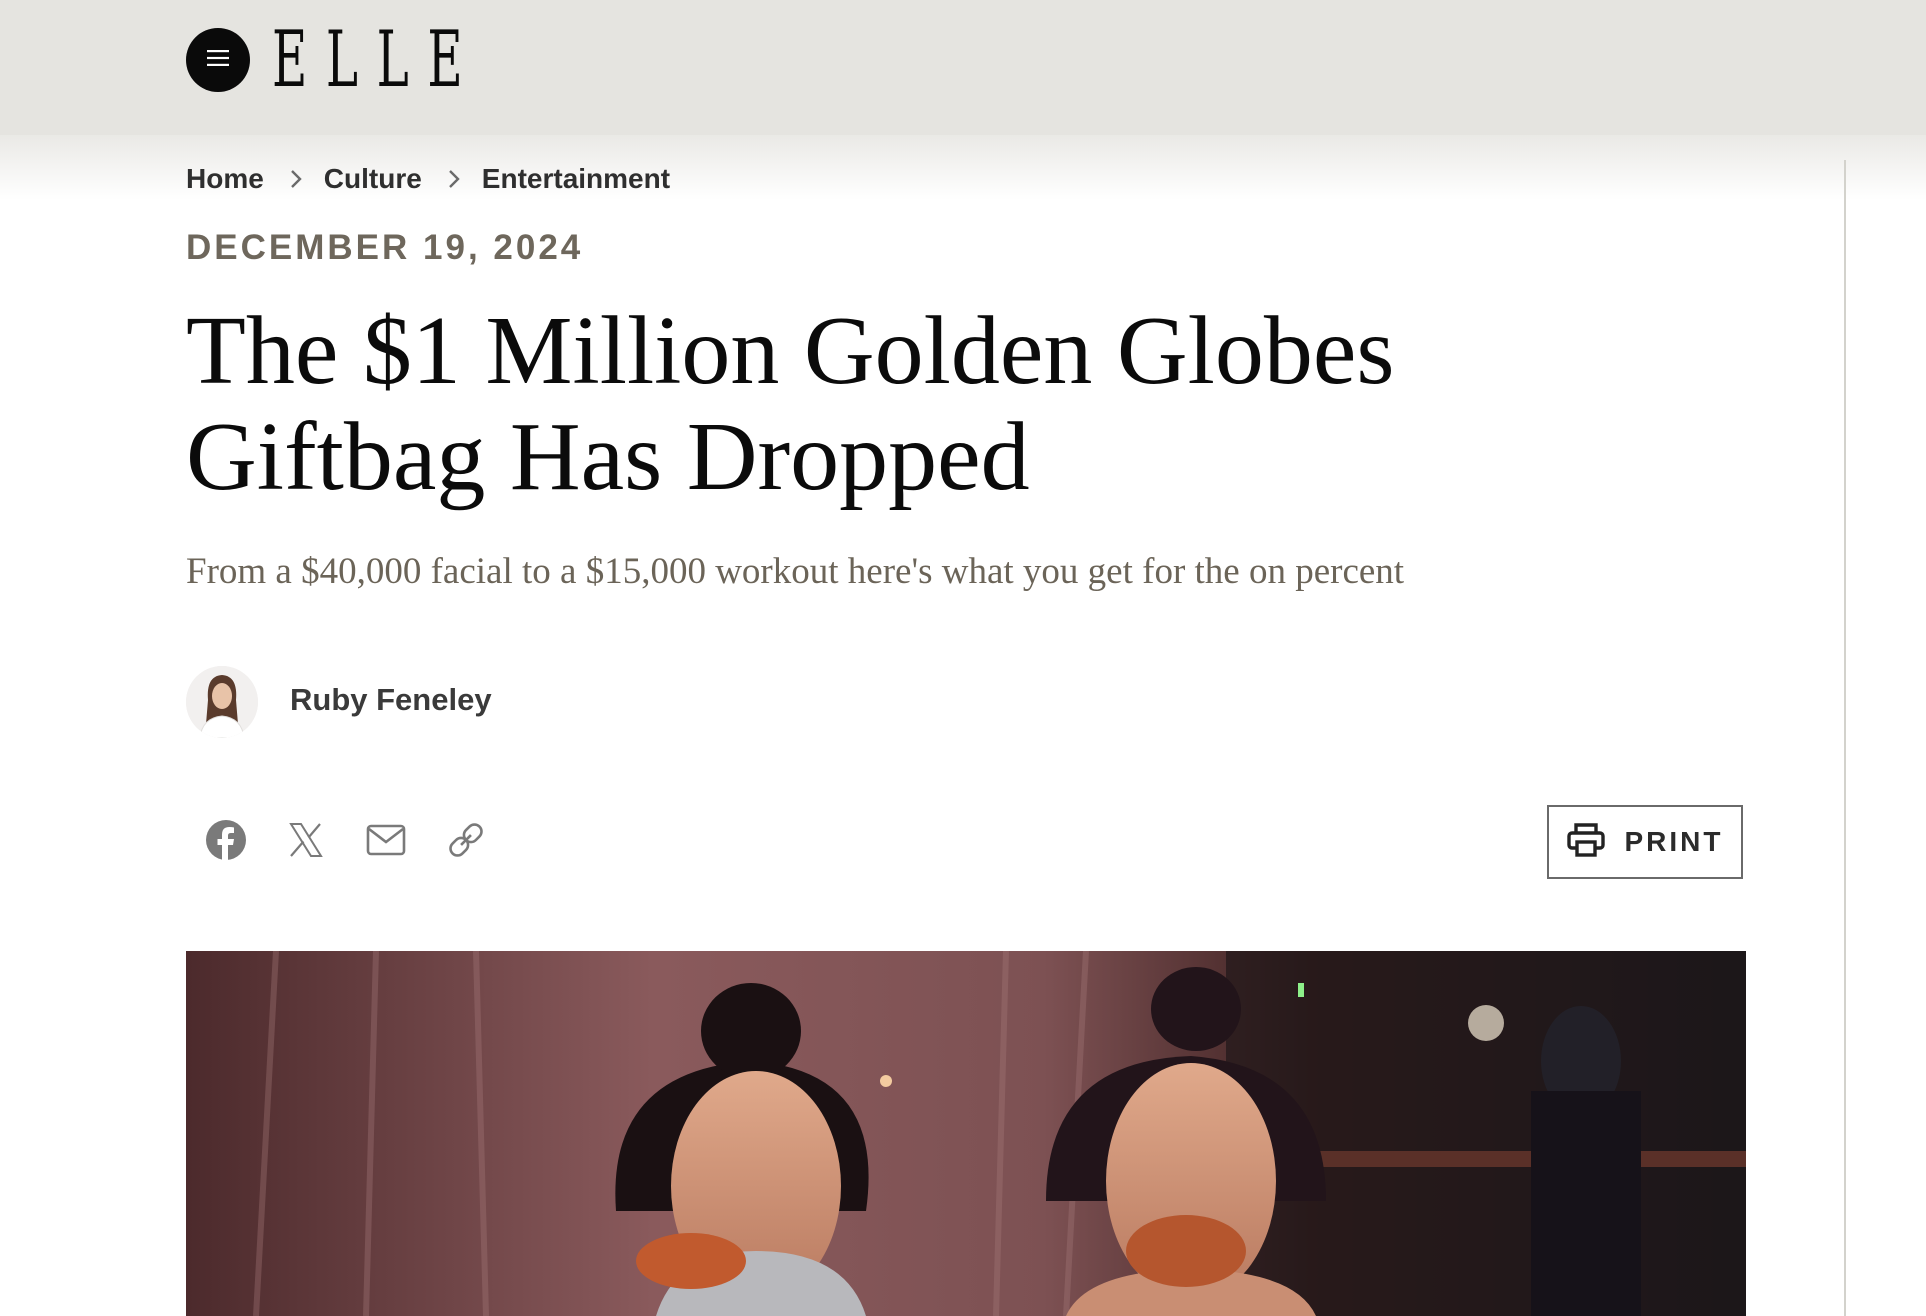  I want to click on article-title-line-1: The $1 Million Golden Globes, so click(790, 351).